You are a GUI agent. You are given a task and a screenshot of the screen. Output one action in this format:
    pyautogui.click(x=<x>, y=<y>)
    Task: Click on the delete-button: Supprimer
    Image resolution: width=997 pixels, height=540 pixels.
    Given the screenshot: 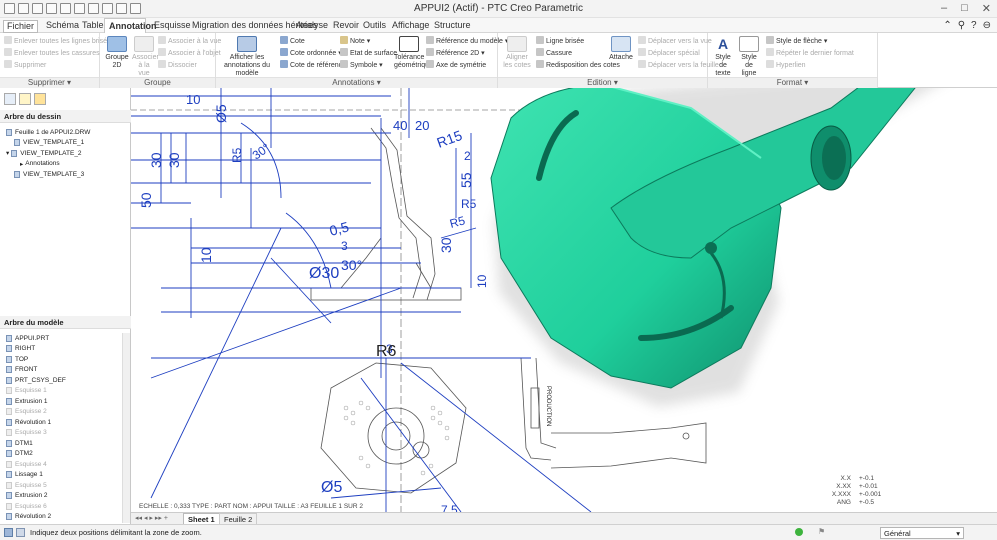 What is the action you would take?
    pyautogui.click(x=25, y=64)
    